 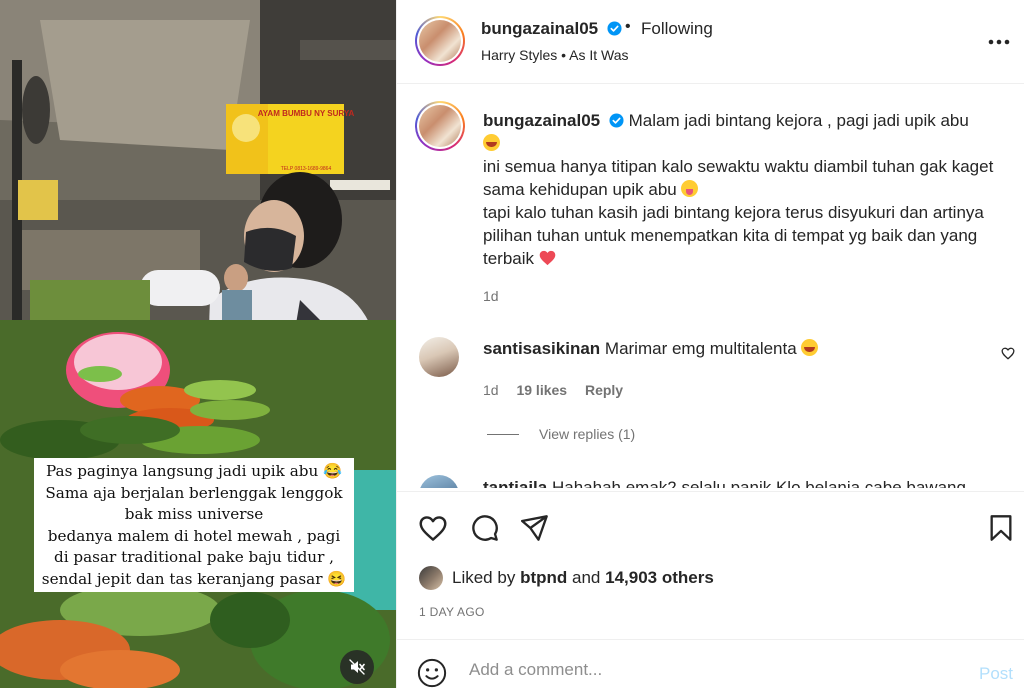 I want to click on liker-avatar, so click(x=431, y=578).